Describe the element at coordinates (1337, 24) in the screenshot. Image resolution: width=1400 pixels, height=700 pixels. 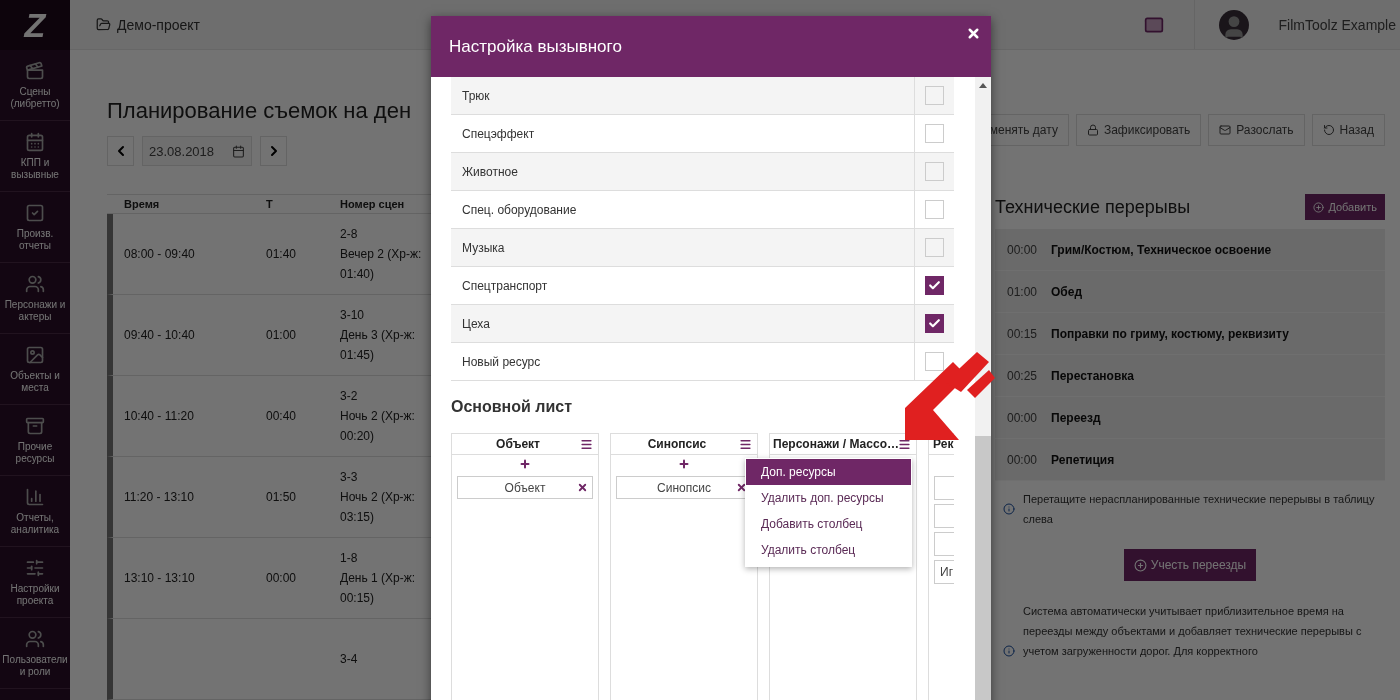
I see `user-name: FilmToolz Example` at that location.